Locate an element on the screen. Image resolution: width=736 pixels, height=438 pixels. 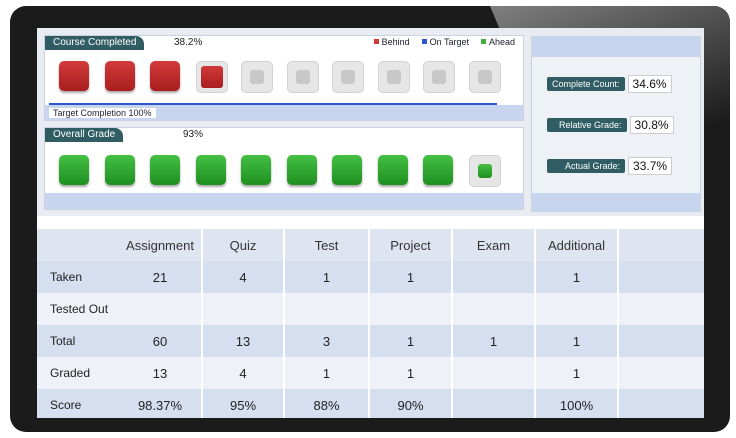
stats-panel-header is located at coordinates (616, 47).